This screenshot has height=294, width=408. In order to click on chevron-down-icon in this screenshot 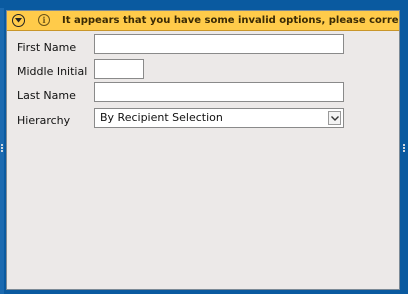, I will do `click(334, 118)`.